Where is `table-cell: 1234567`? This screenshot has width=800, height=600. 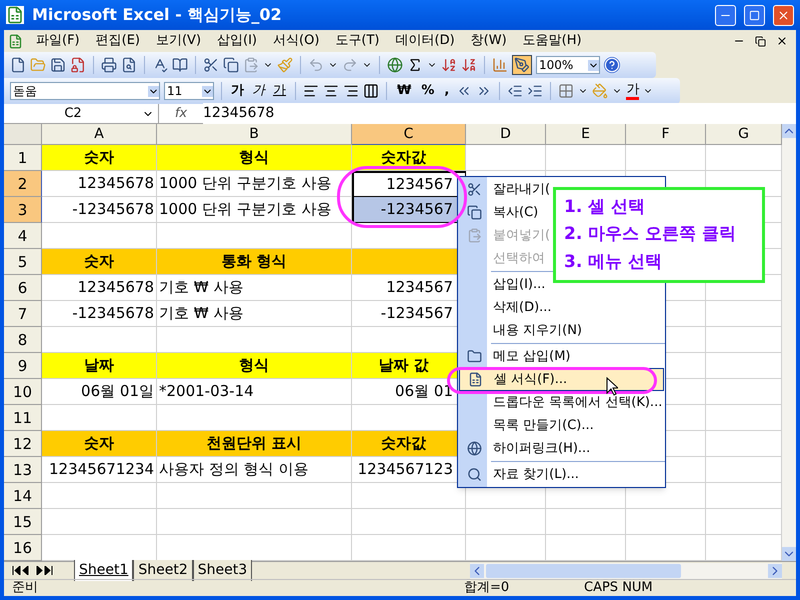 table-cell: 1234567 is located at coordinates (409, 184).